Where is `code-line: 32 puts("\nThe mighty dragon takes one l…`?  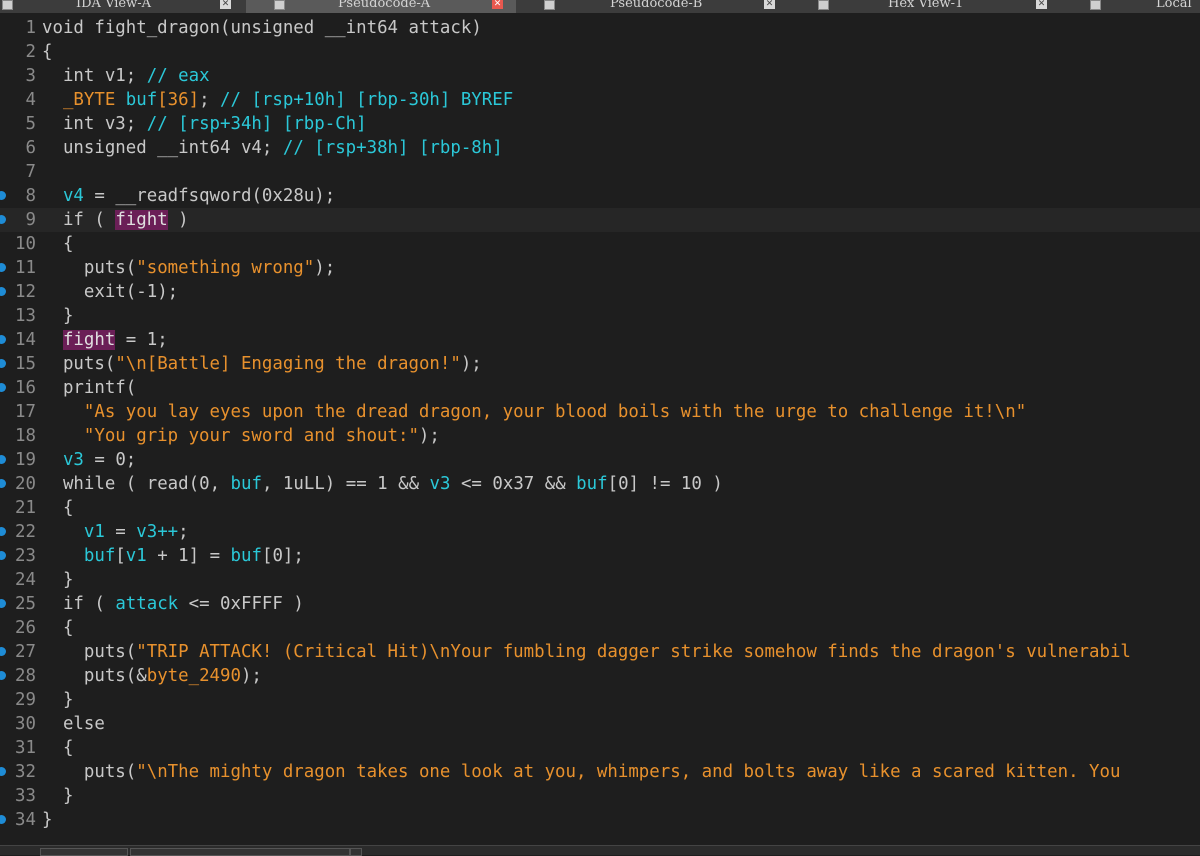
code-line: 32 puts("\nThe mighty dragon takes one l… is located at coordinates (600, 772).